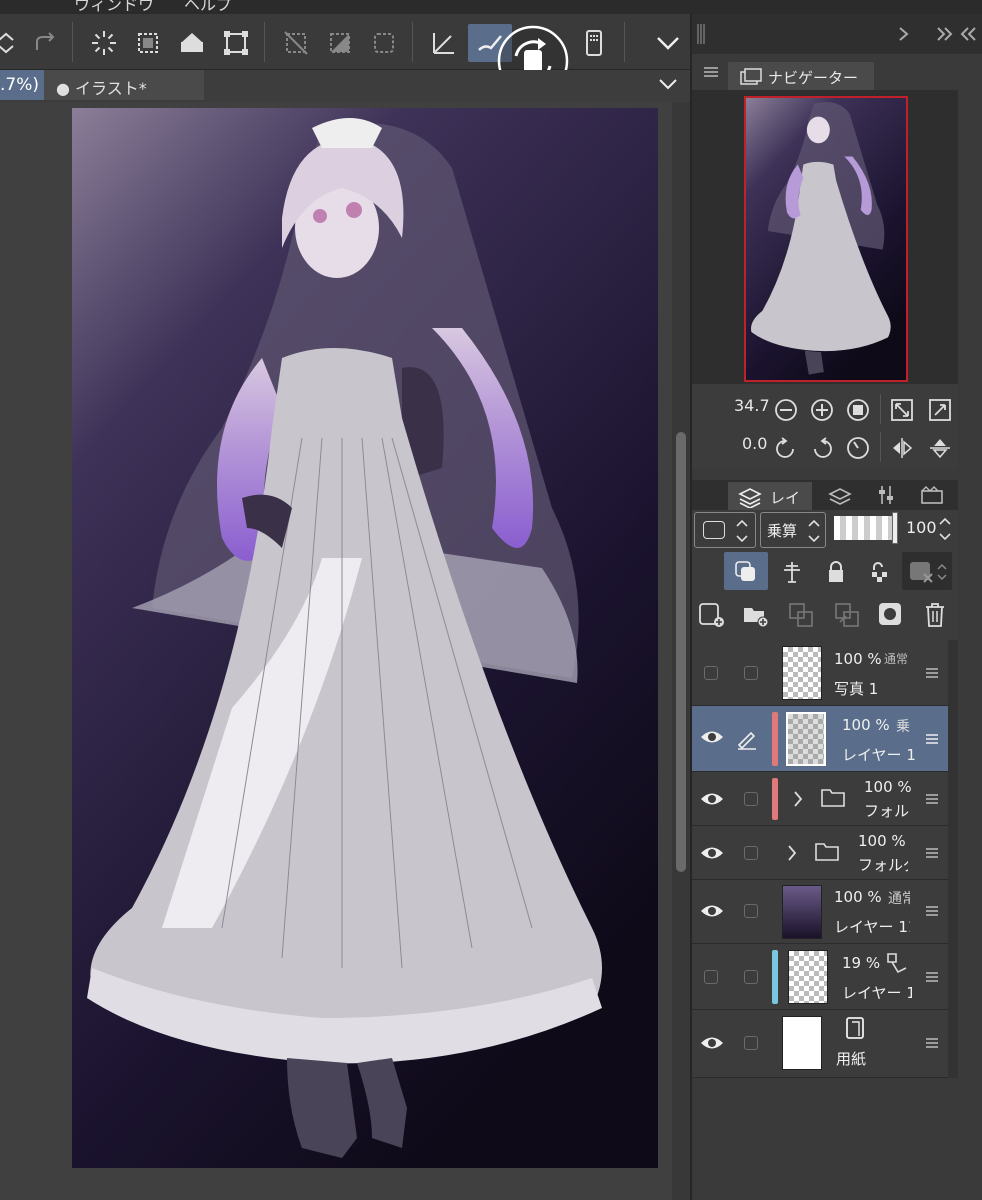 The width and height of the screenshot is (982, 1200). What do you see at coordinates (820, 977) in the screenshot?
I see `layer-row: 19 % レイヤー 1` at bounding box center [820, 977].